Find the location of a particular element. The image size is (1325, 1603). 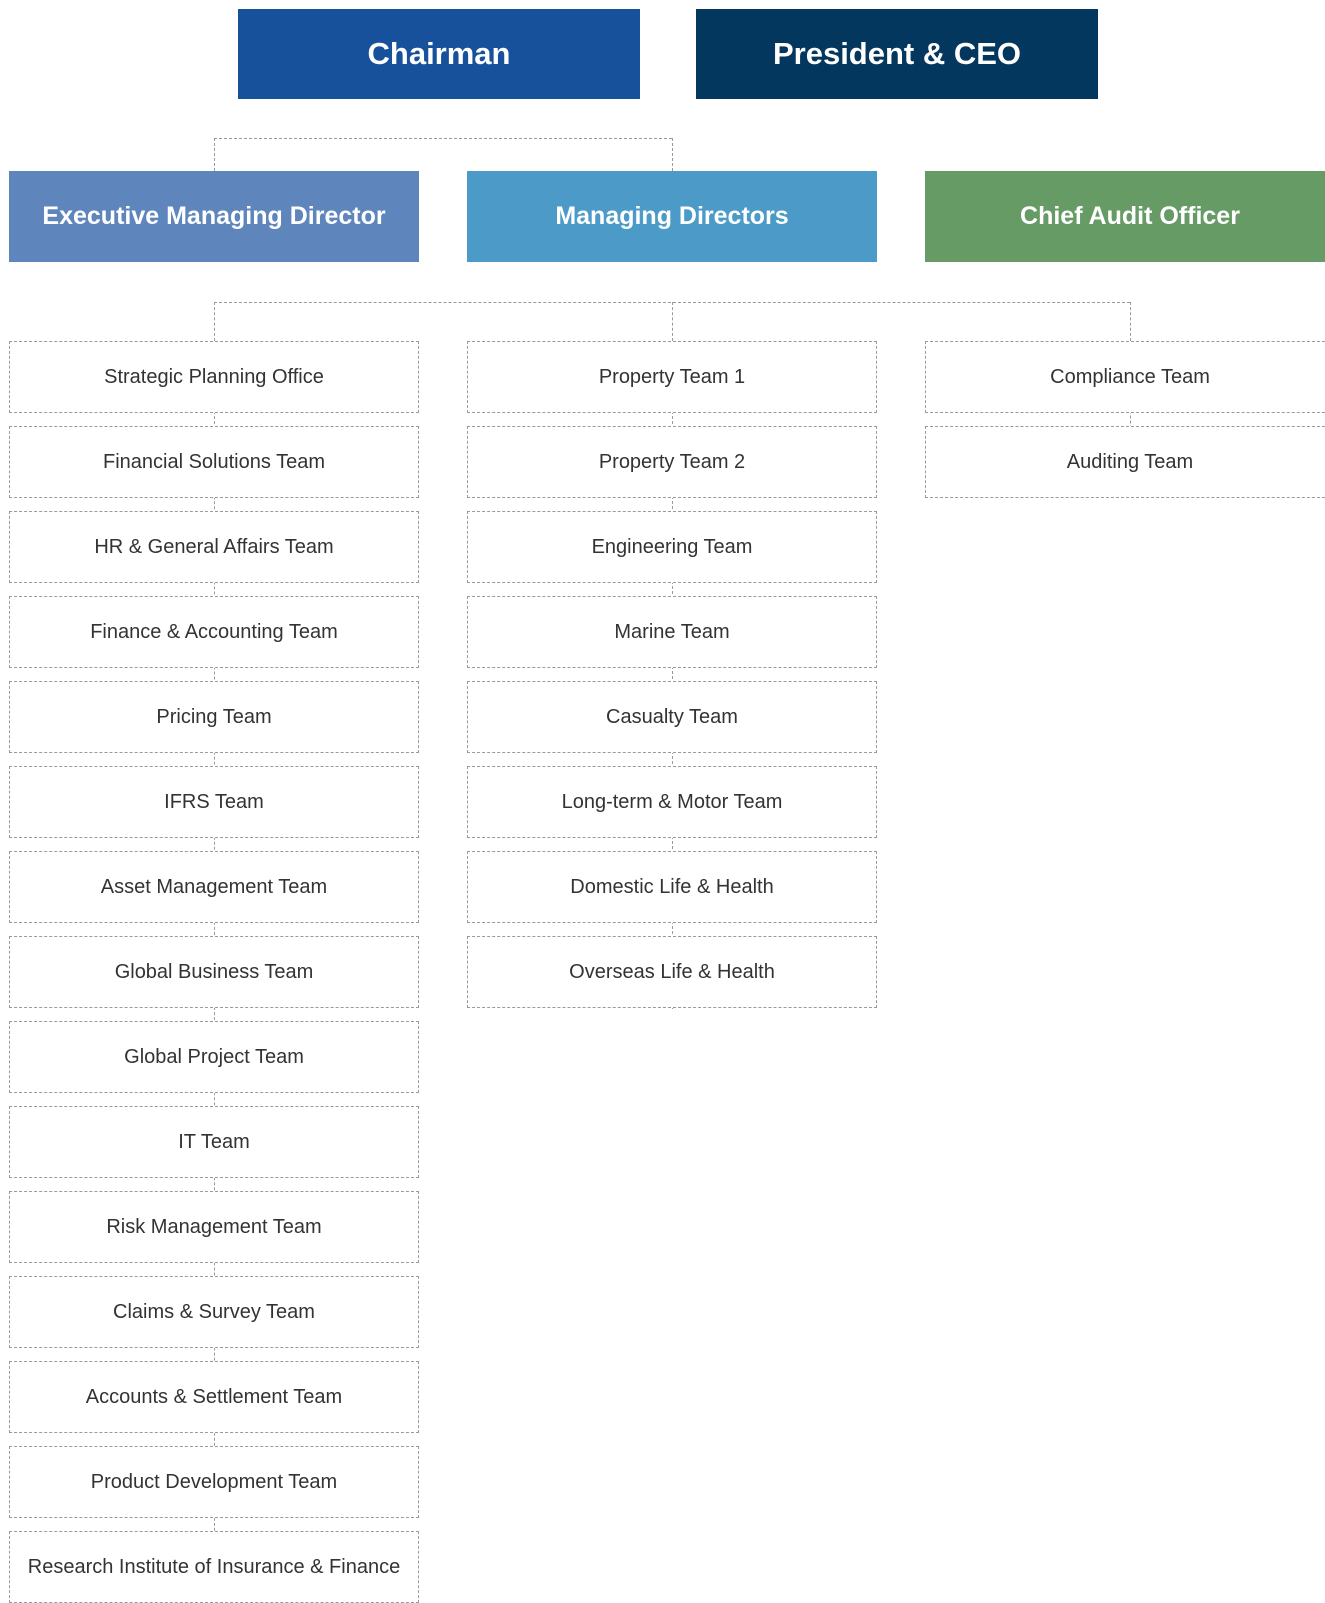

chairman-box: Chairman is located at coordinates (439, 54).